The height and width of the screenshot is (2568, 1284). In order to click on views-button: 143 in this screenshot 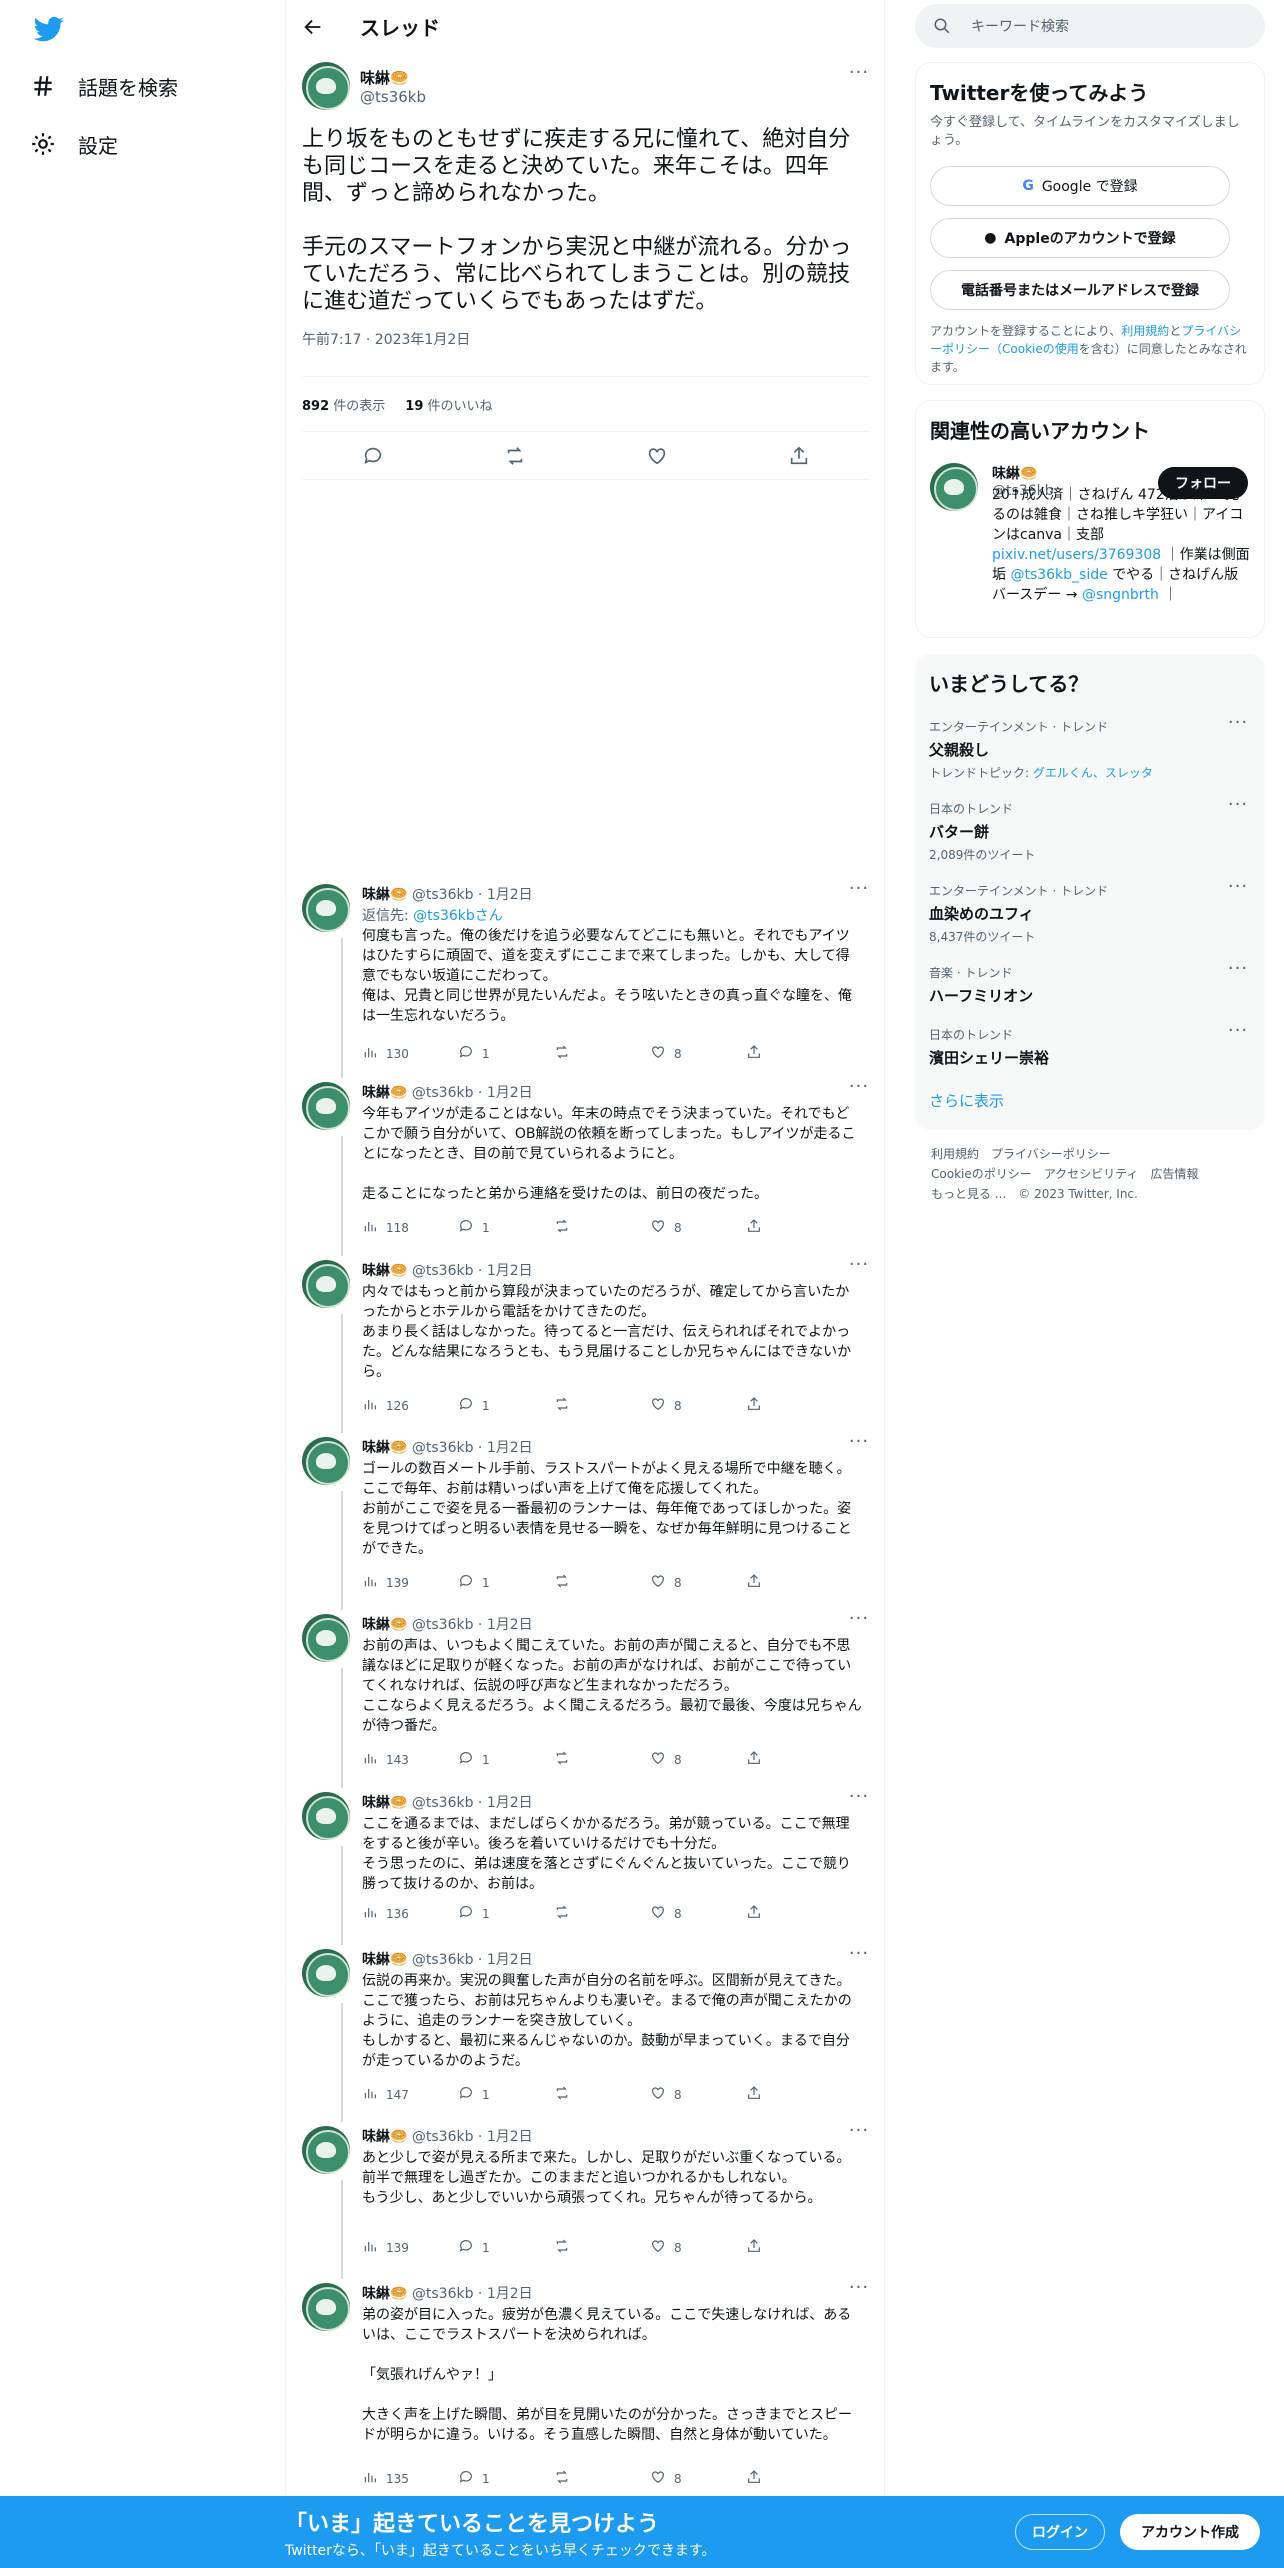, I will do `click(410, 1759)`.